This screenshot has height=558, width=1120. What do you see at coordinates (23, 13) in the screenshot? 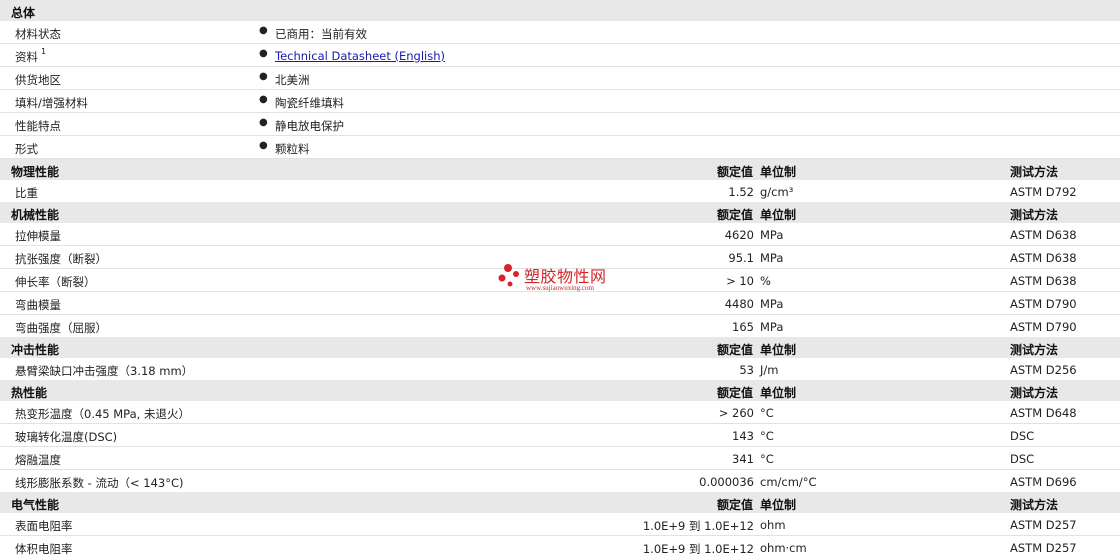
I see `section-title: 总体` at bounding box center [23, 13].